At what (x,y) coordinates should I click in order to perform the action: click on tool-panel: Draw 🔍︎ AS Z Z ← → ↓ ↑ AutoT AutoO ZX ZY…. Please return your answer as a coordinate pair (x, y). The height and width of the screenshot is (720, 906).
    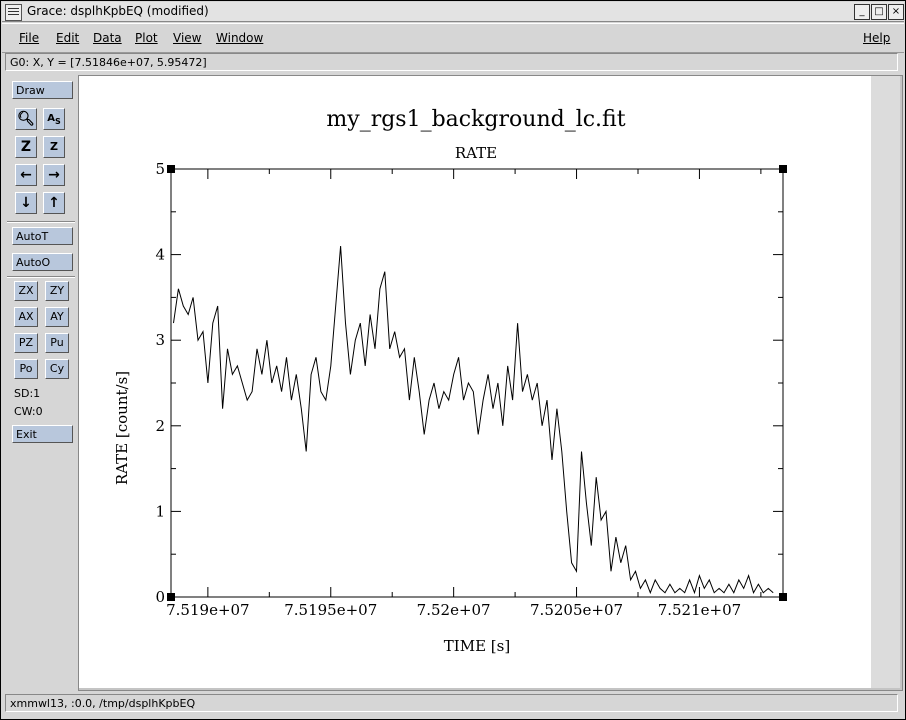
    Looking at the image, I should click on (41, 381).